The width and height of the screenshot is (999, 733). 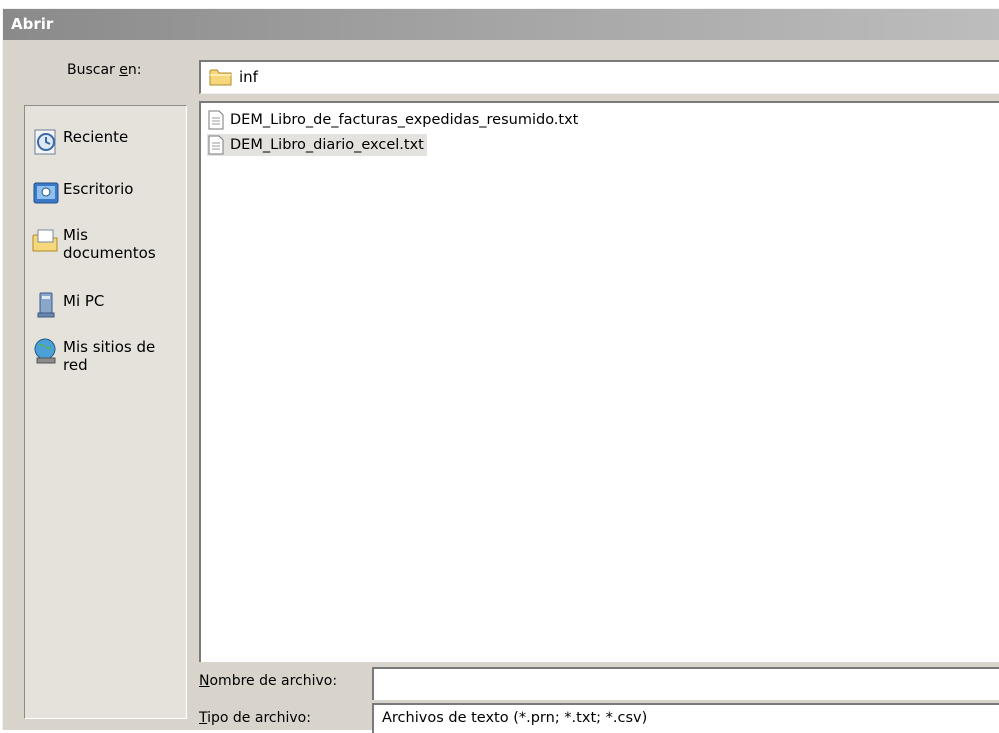 I want to click on my-computer-icon, so click(x=46, y=305).